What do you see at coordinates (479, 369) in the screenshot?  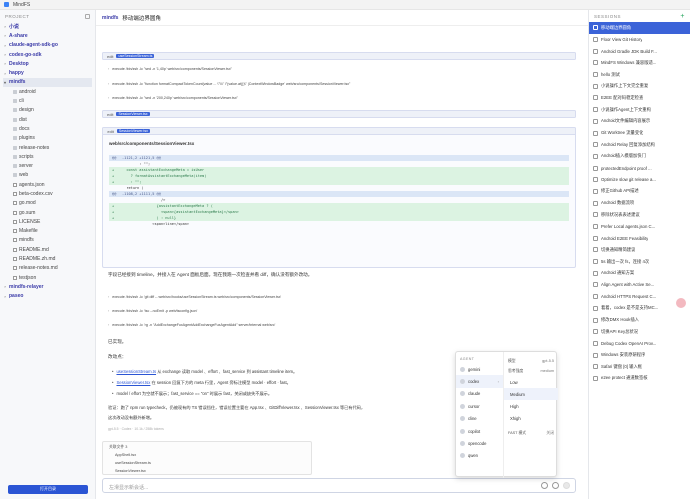 I see `agent-option: gemini` at bounding box center [479, 369].